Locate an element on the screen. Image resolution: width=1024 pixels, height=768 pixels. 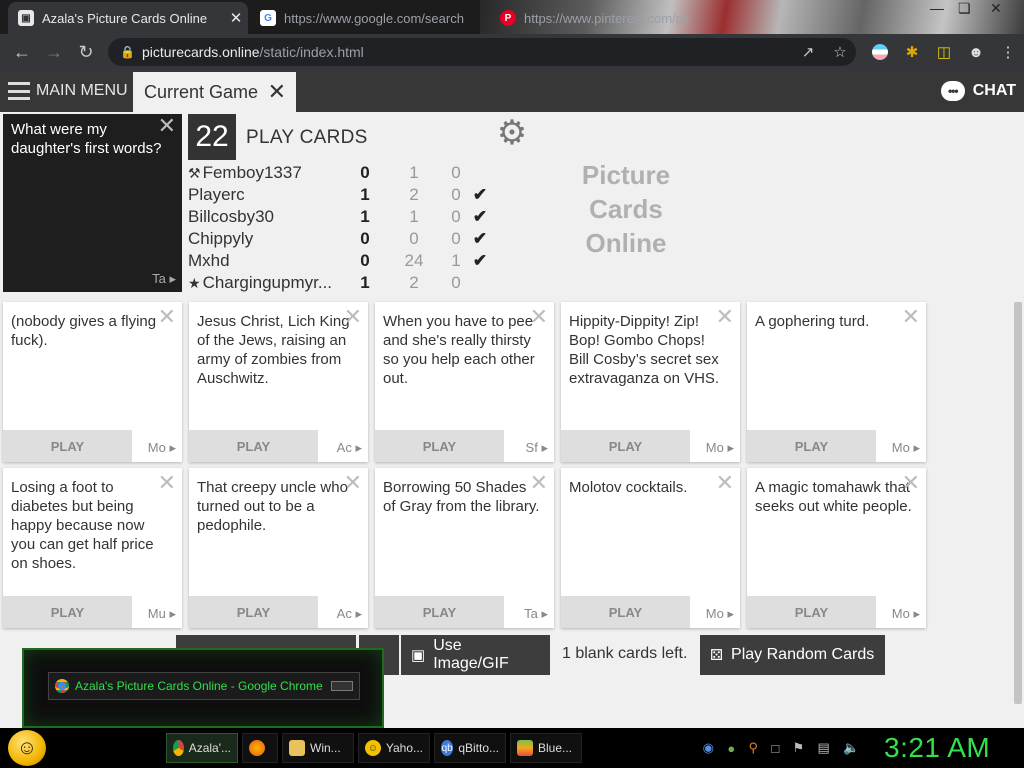
network-globe-icon: ● is located at coordinates (731, 748).